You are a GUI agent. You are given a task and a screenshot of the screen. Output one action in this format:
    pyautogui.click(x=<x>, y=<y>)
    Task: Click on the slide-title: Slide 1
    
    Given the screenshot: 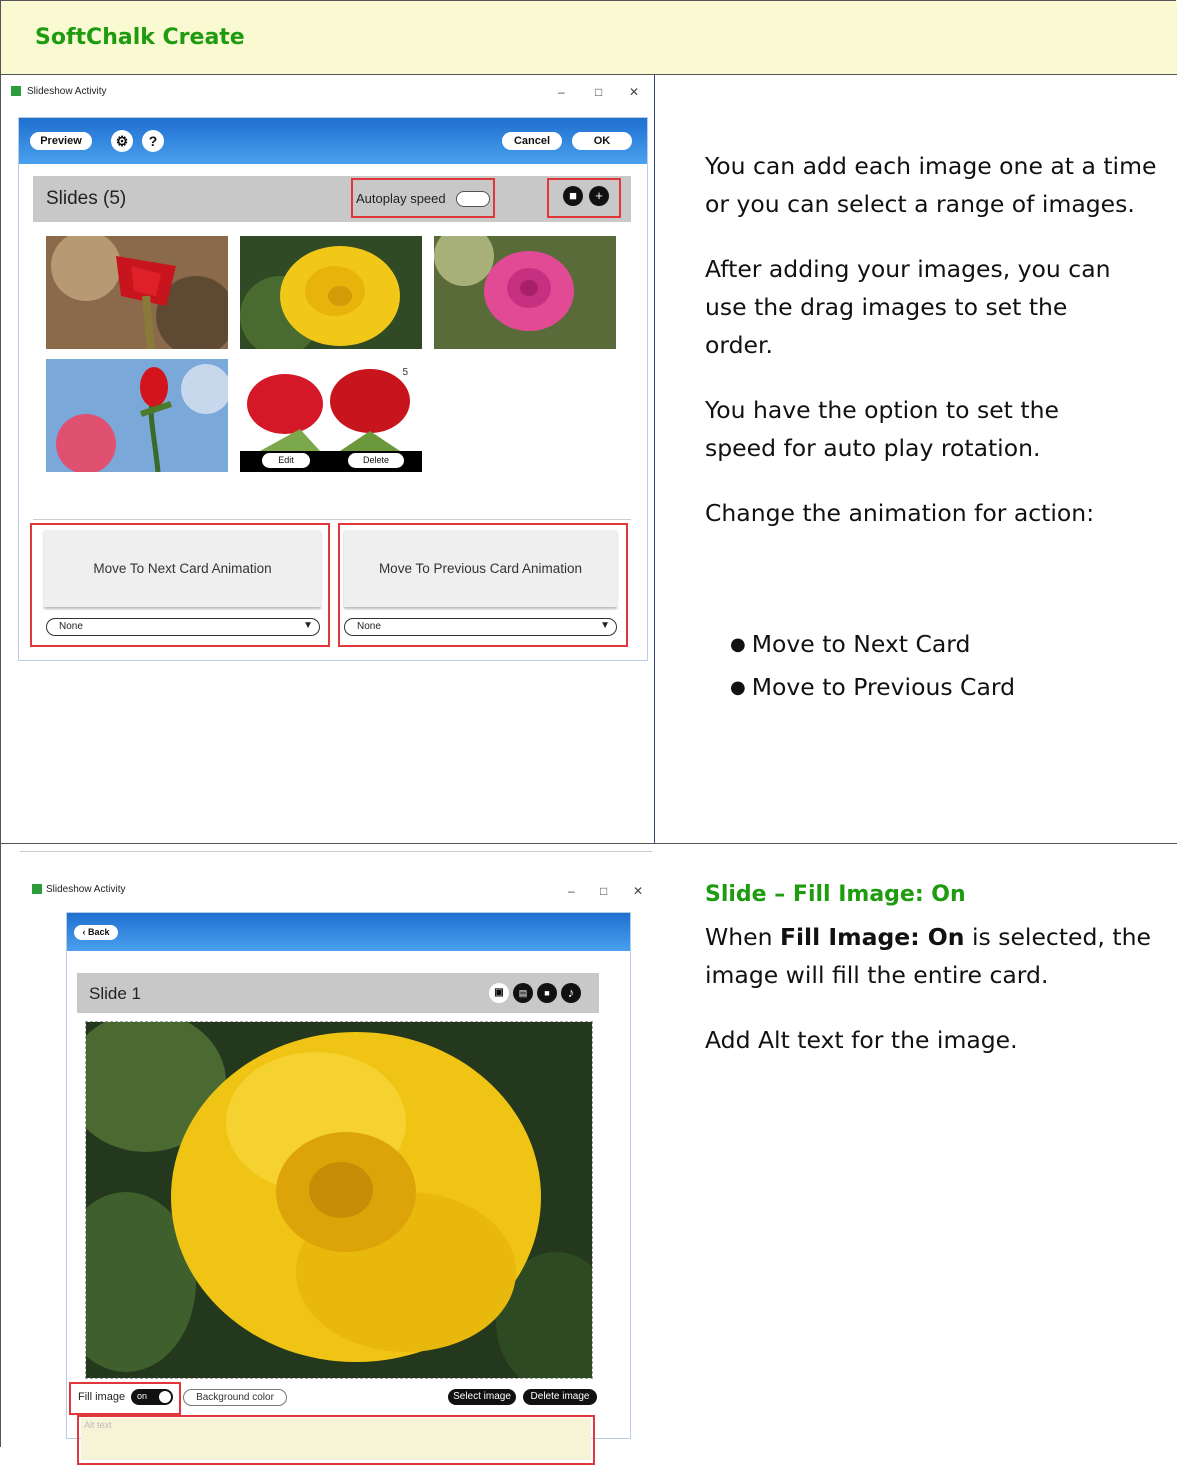 What is the action you would take?
    pyautogui.click(x=115, y=993)
    